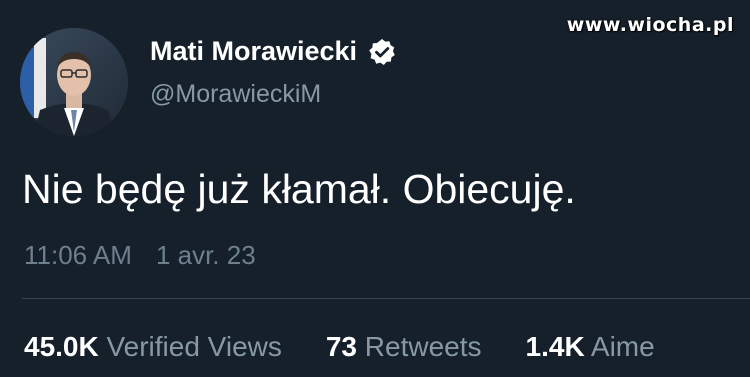  I want to click on stat-likes-label: Aime, so click(622, 346).